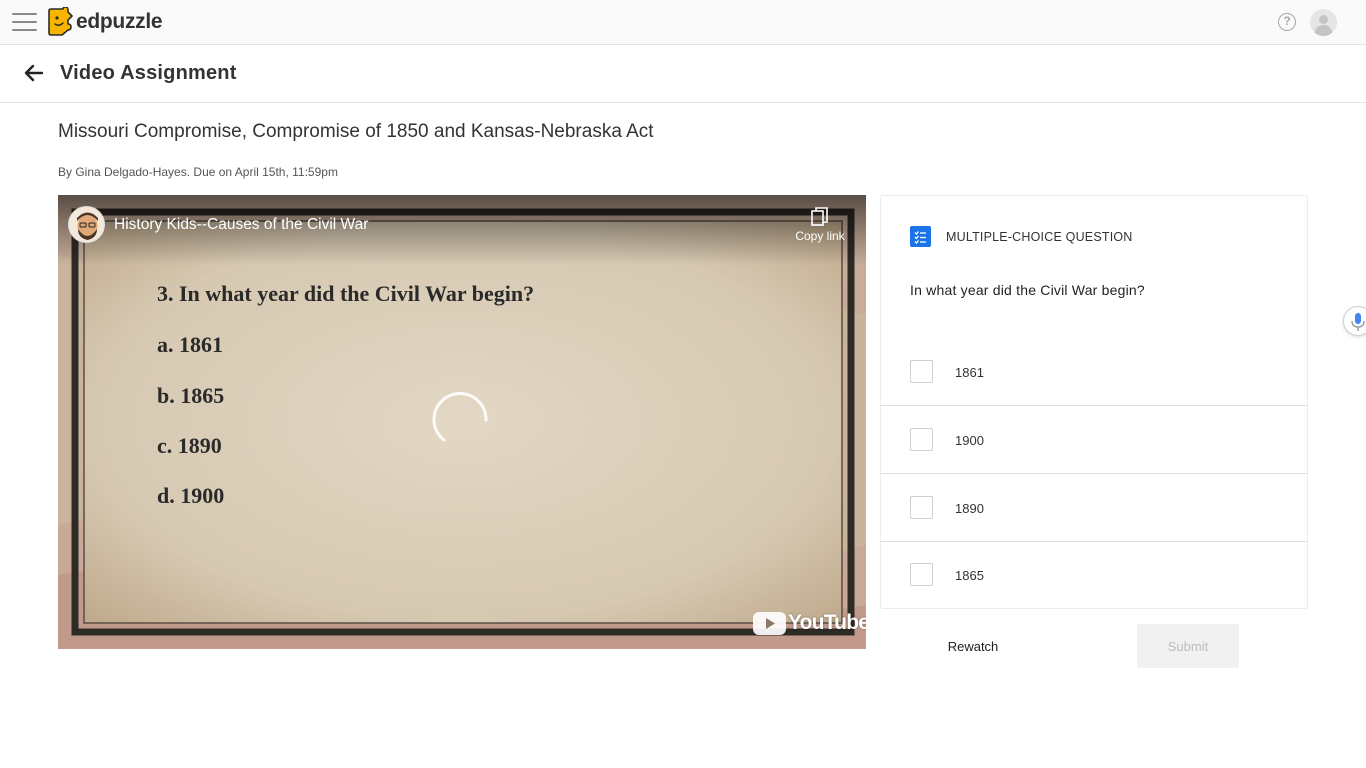  What do you see at coordinates (969, 440) in the screenshot?
I see `answer-label: 1900` at bounding box center [969, 440].